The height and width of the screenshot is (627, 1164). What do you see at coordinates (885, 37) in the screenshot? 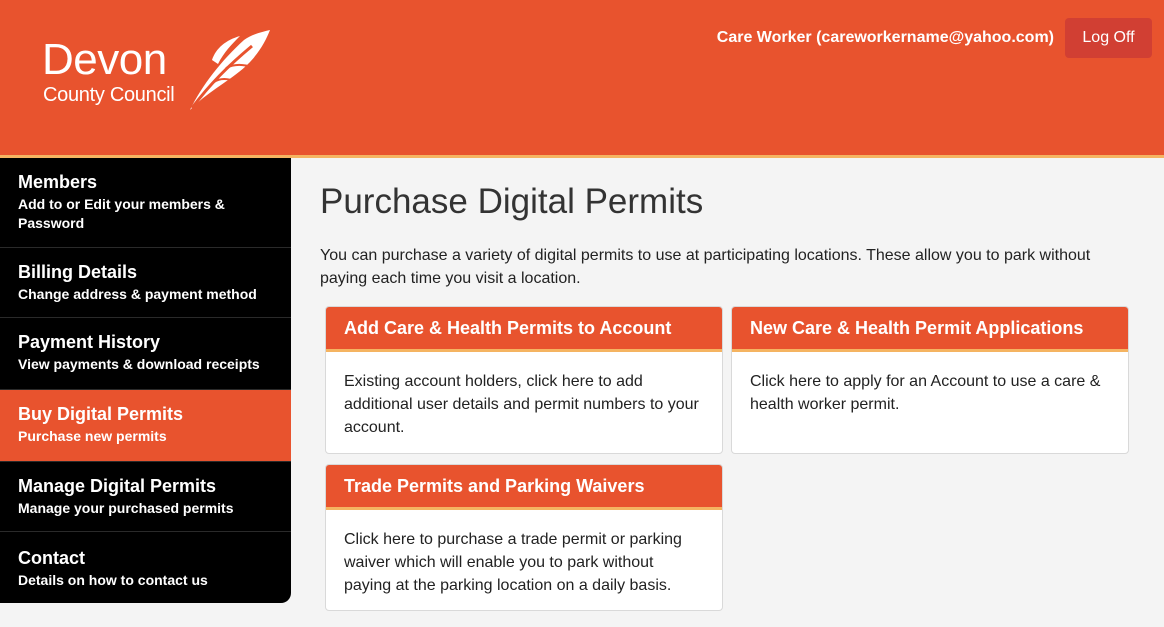
I see `user-account-label: Care Worker (careworkername@yahoo.com)` at bounding box center [885, 37].